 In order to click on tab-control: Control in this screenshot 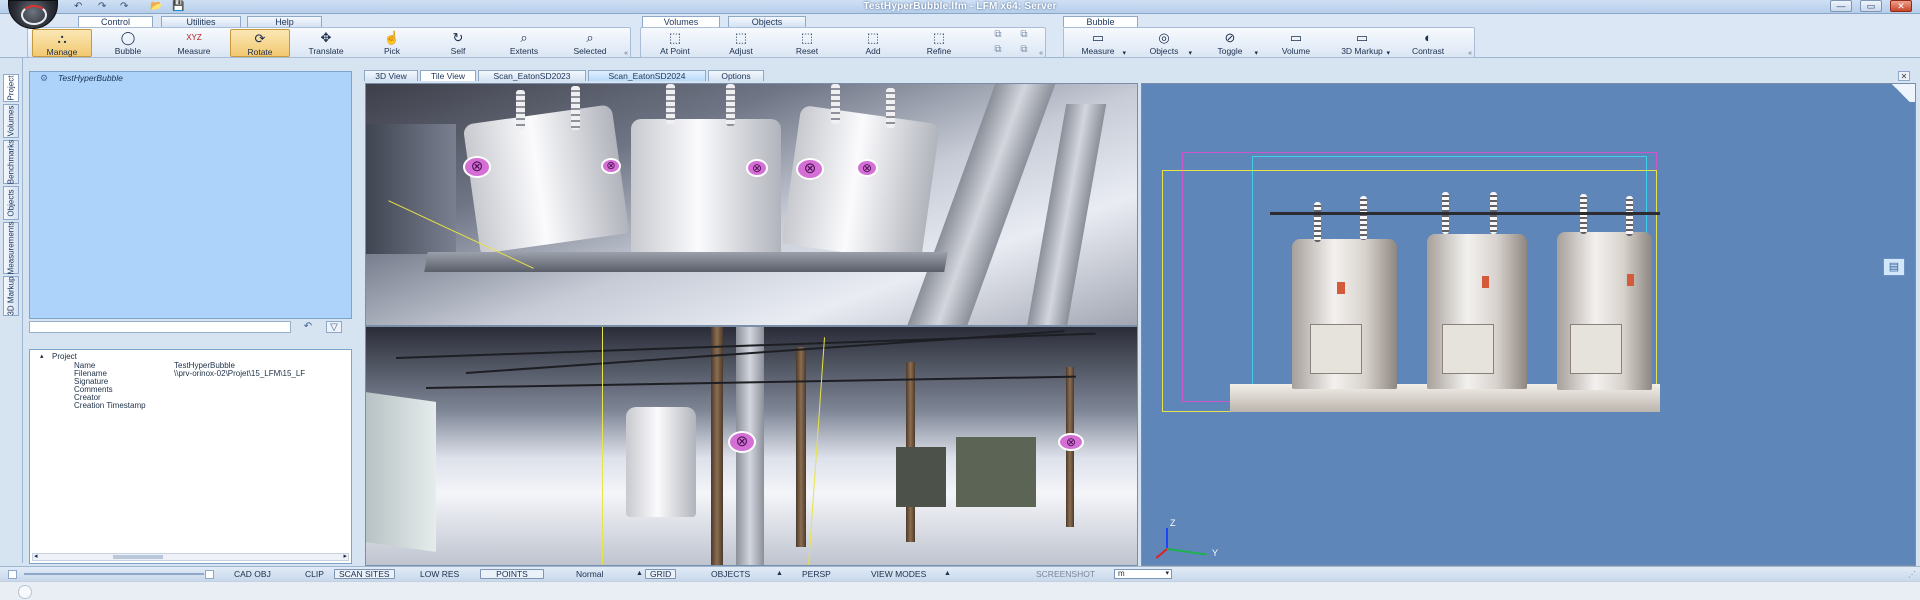, I will do `click(115, 21)`.